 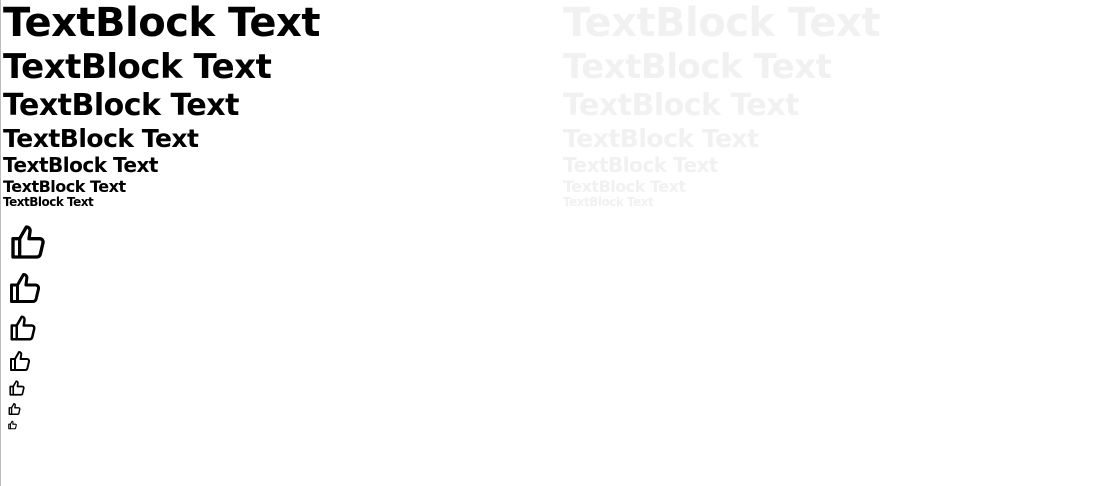 I want to click on icon-column, so click(x=28, y=326).